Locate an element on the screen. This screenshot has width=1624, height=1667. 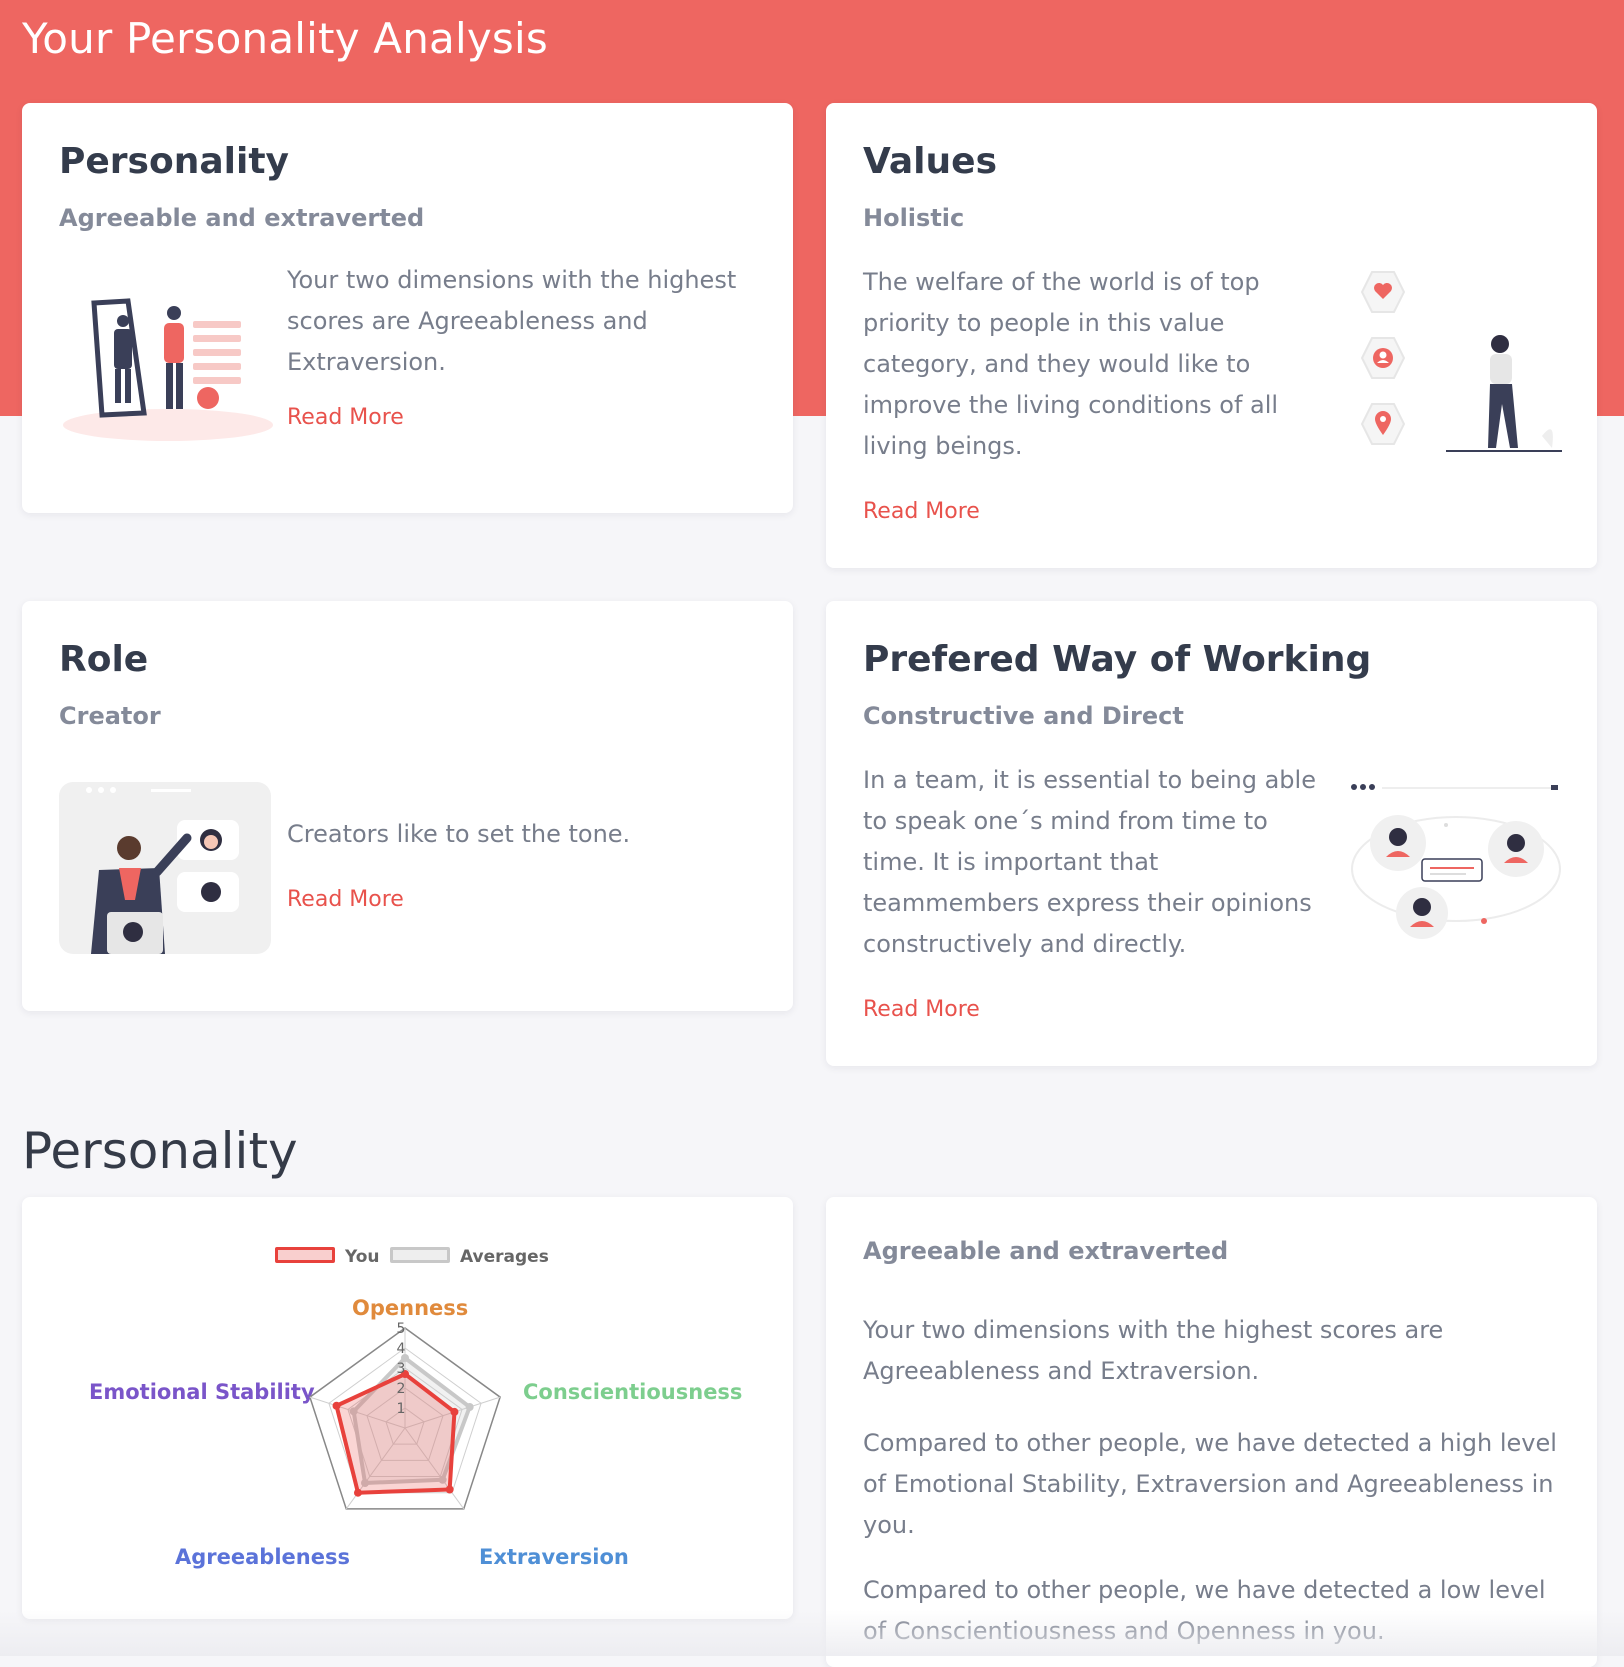
card-subtitle: Holistic is located at coordinates (914, 218).